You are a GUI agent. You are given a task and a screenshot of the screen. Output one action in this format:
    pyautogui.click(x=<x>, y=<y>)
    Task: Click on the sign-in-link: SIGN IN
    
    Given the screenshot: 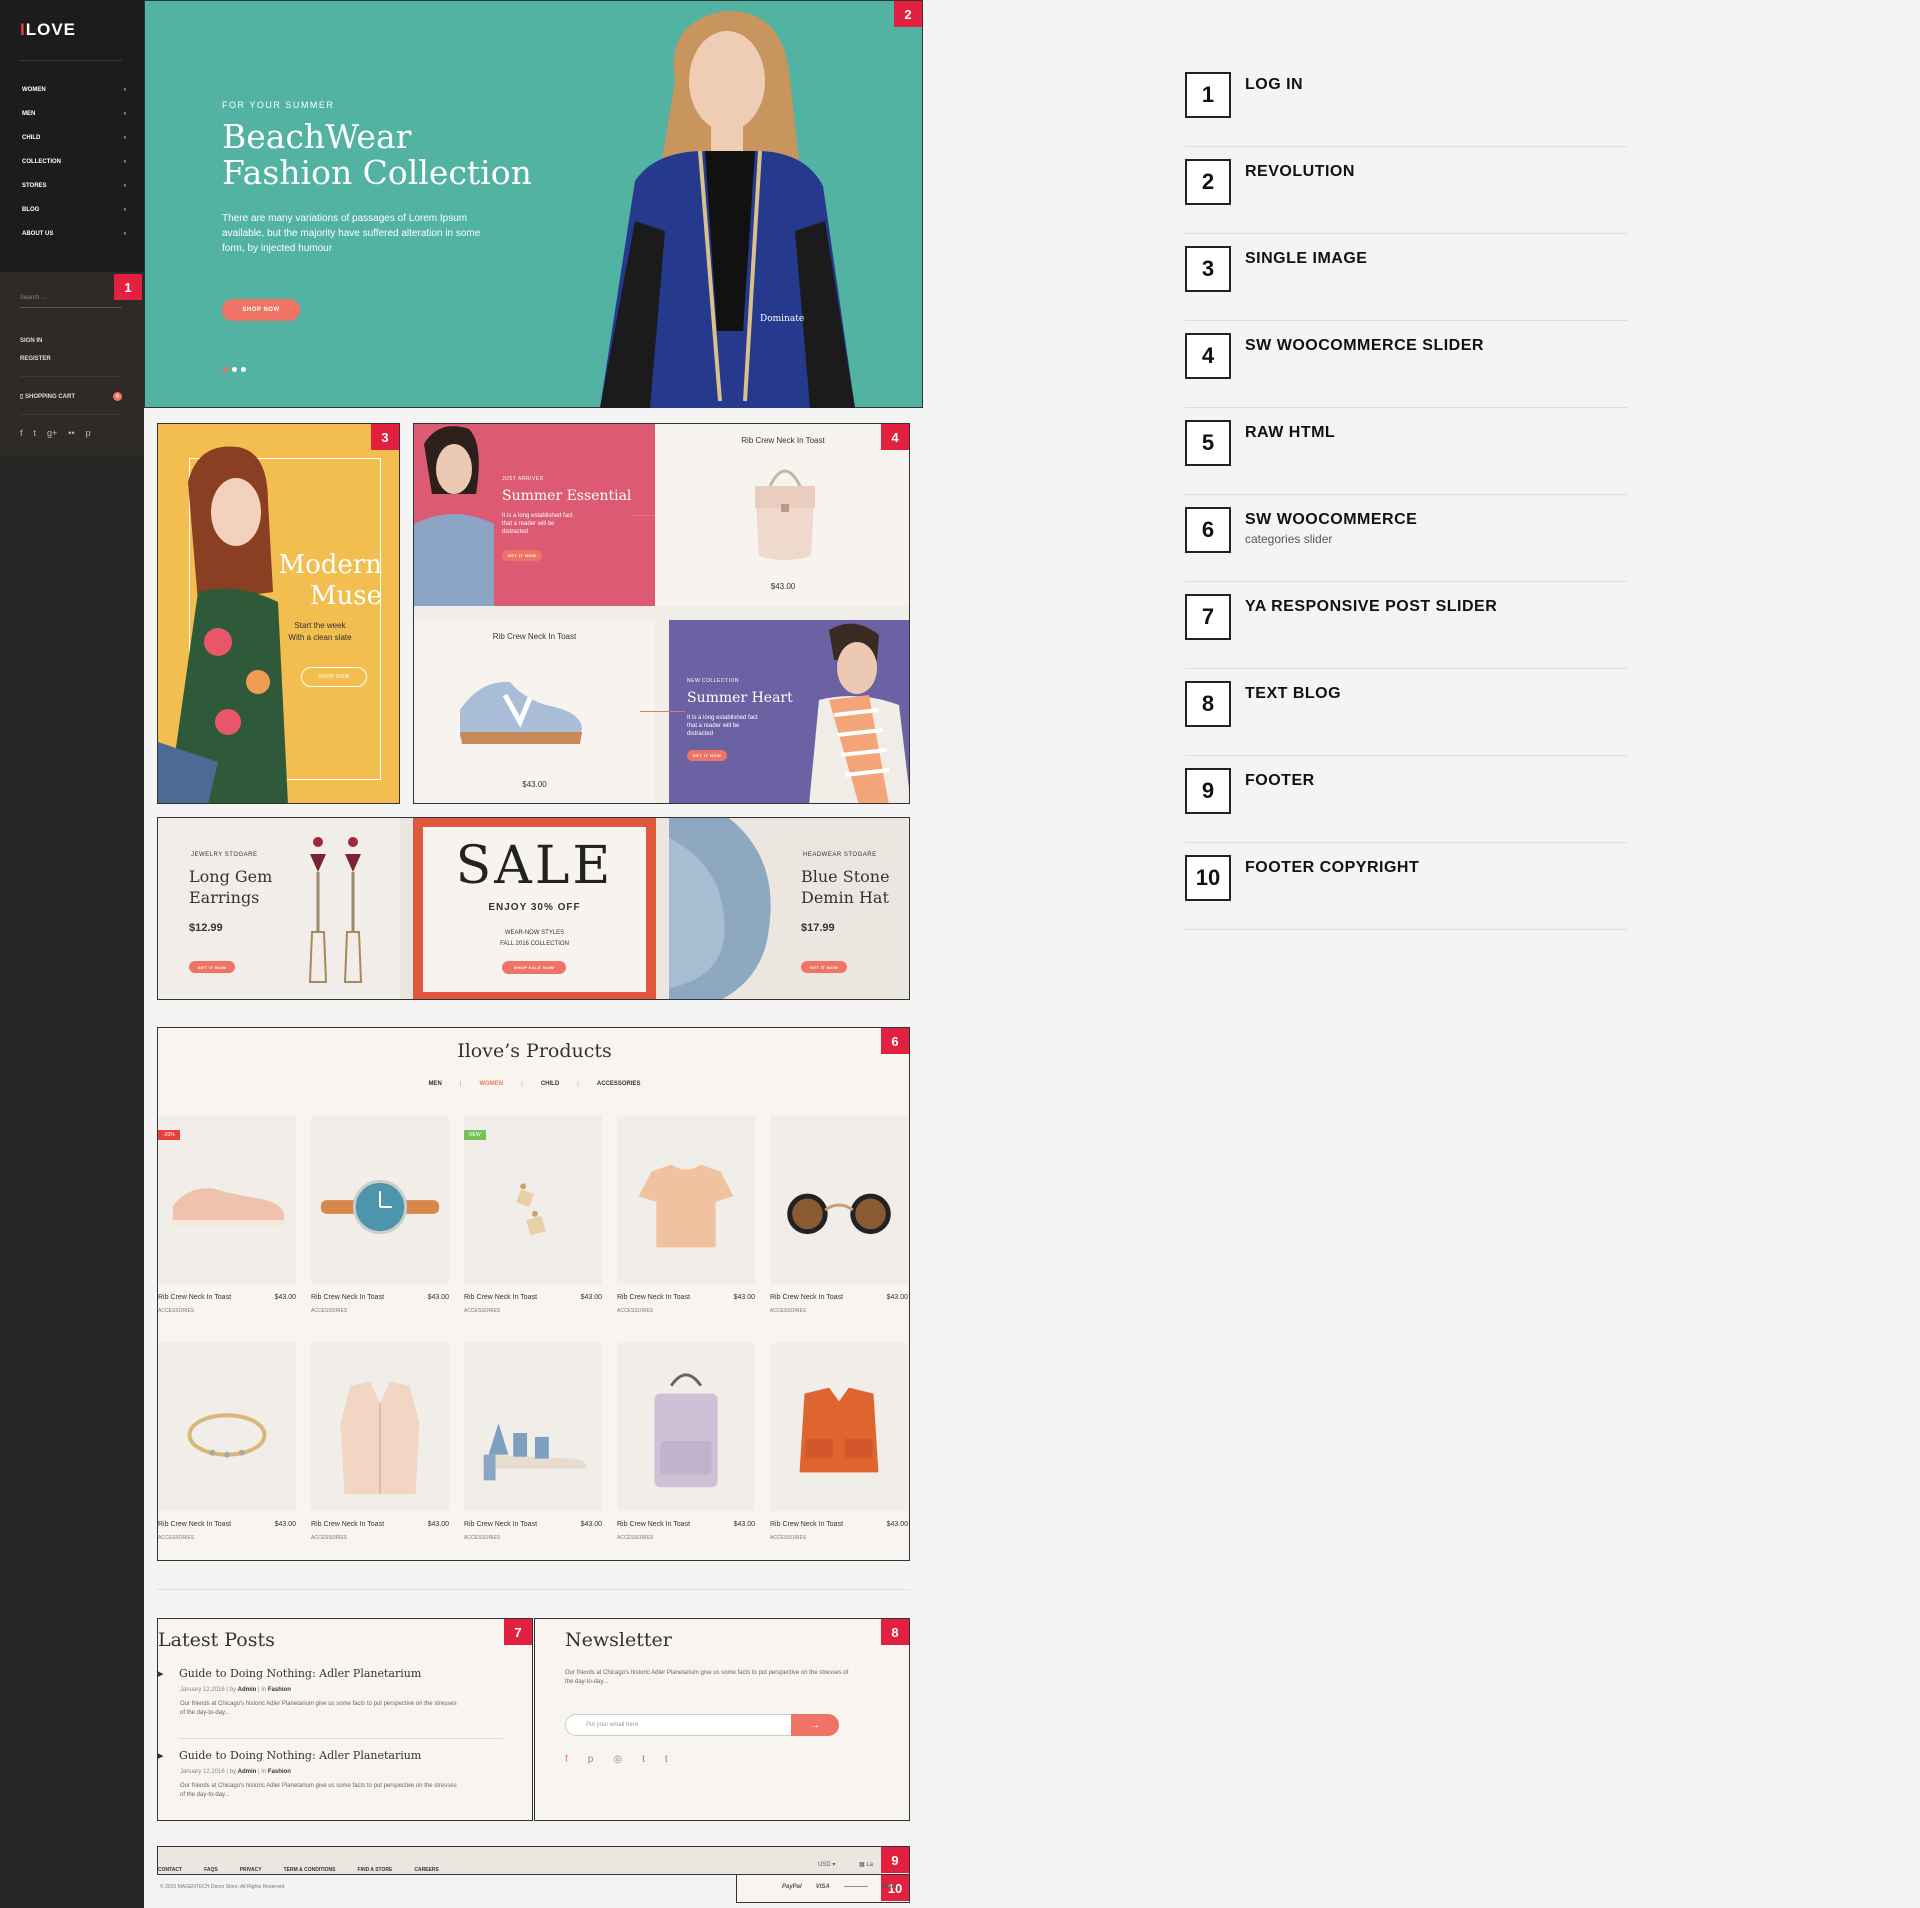 What is the action you would take?
    pyautogui.click(x=31, y=341)
    